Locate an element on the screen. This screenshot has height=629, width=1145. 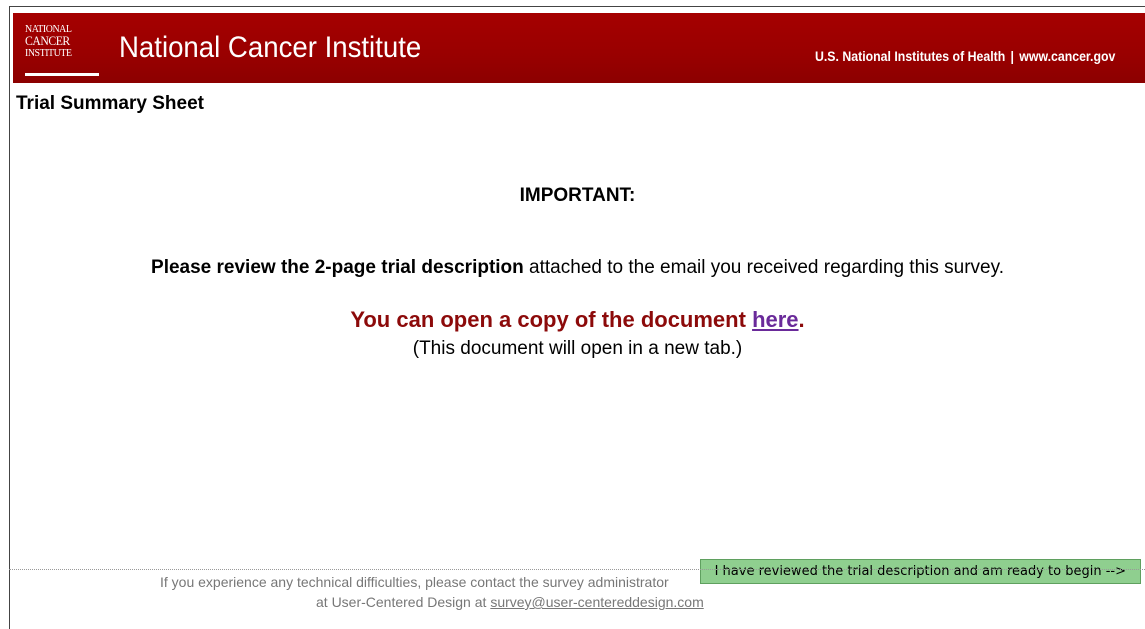
open-document-link: here is located at coordinates (775, 319).